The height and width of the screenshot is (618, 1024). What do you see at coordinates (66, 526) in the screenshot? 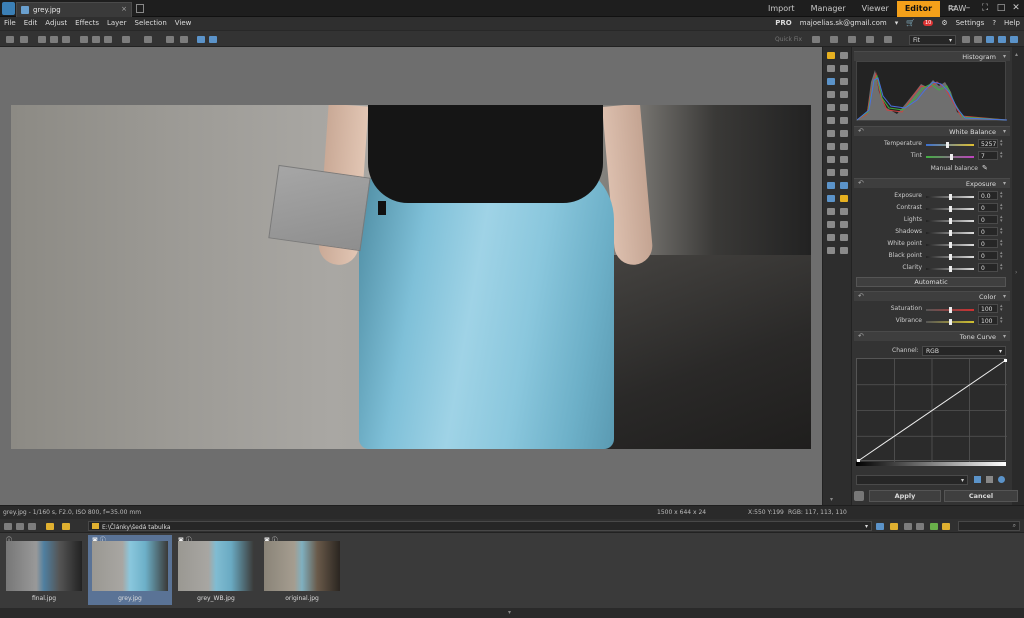
I see `browse-folder-icon` at bounding box center [66, 526].